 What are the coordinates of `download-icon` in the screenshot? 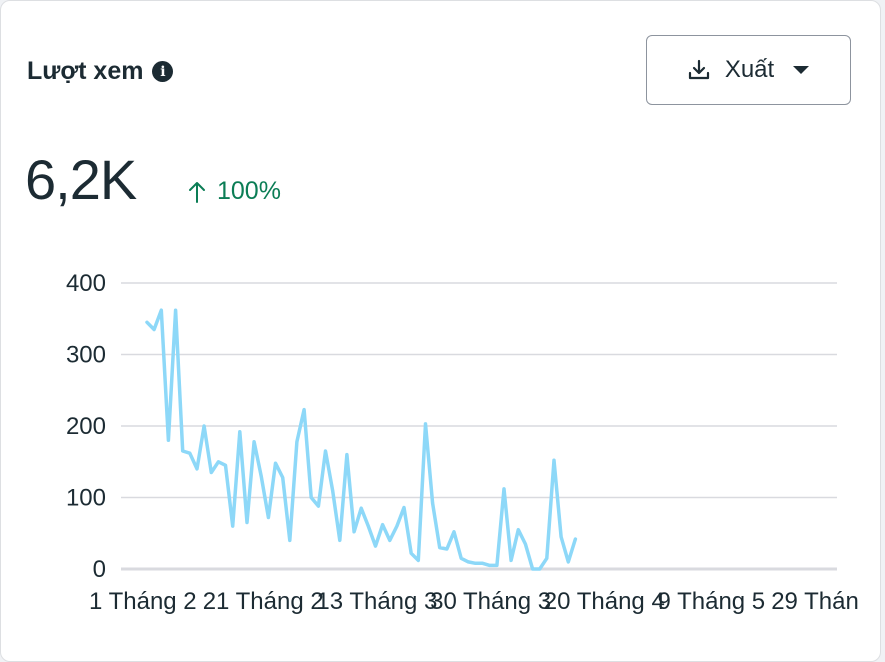 It's located at (698, 69).